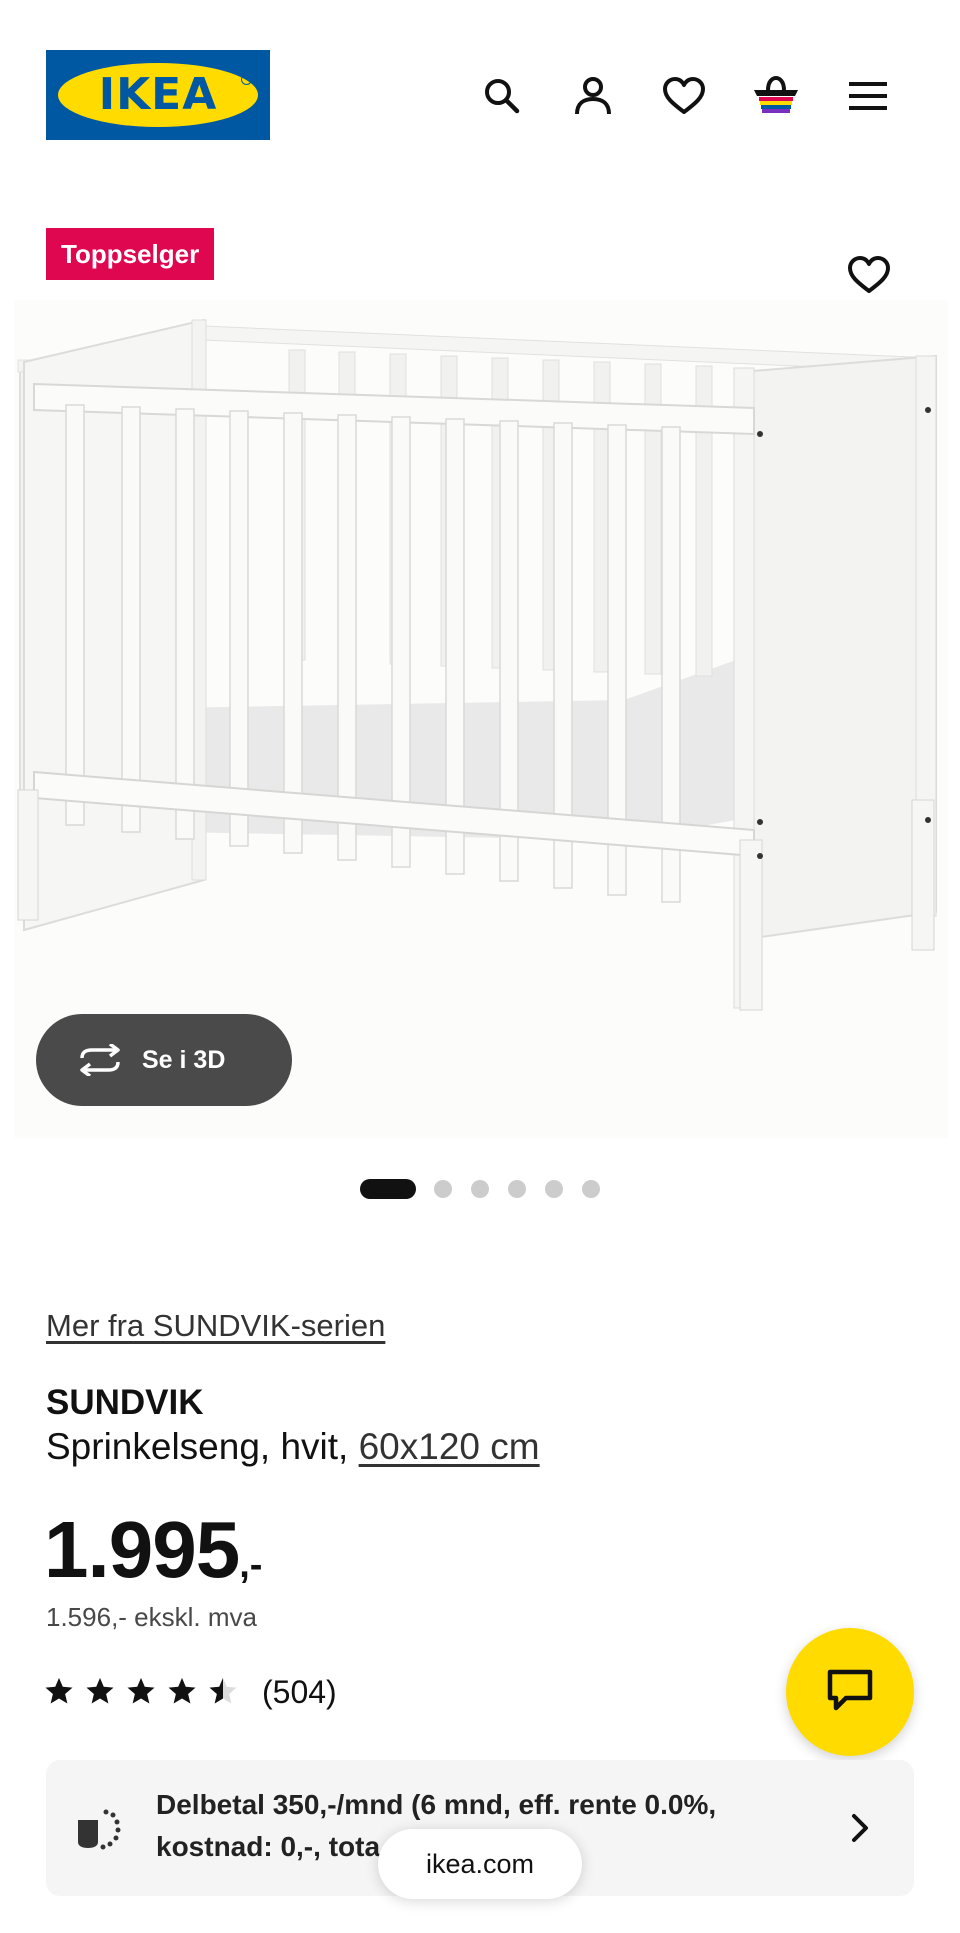 This screenshot has height=1933, width=960. What do you see at coordinates (299, 1692) in the screenshot?
I see `review-count: (504)` at bounding box center [299, 1692].